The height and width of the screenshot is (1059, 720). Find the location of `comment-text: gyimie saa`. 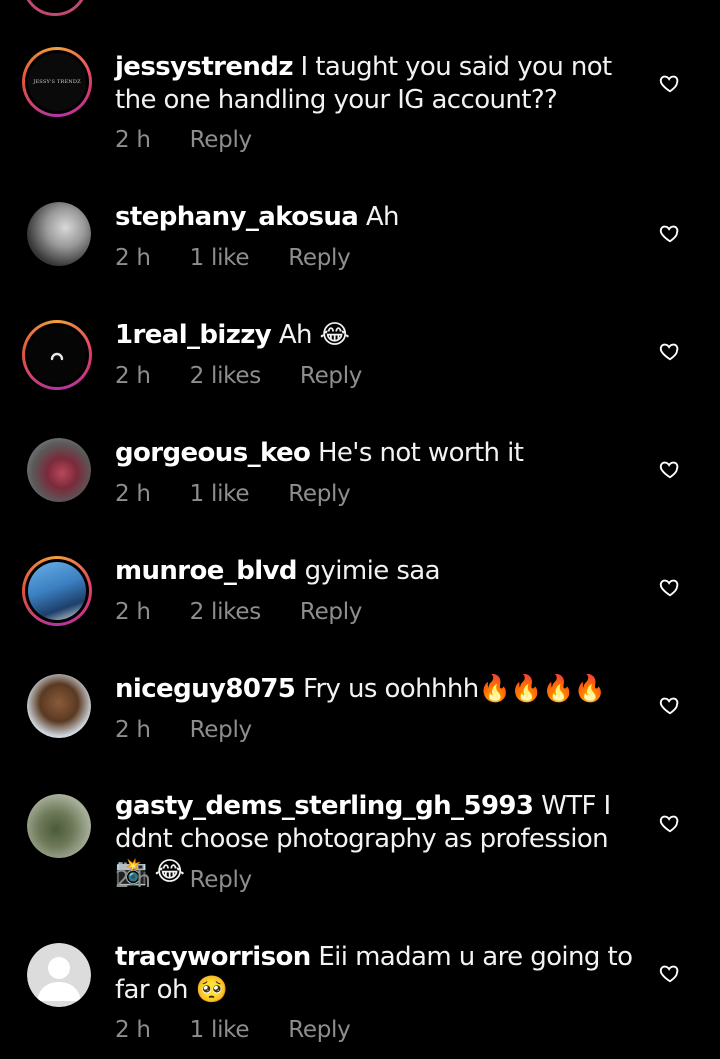

comment-text: gyimie saa is located at coordinates (372, 571).